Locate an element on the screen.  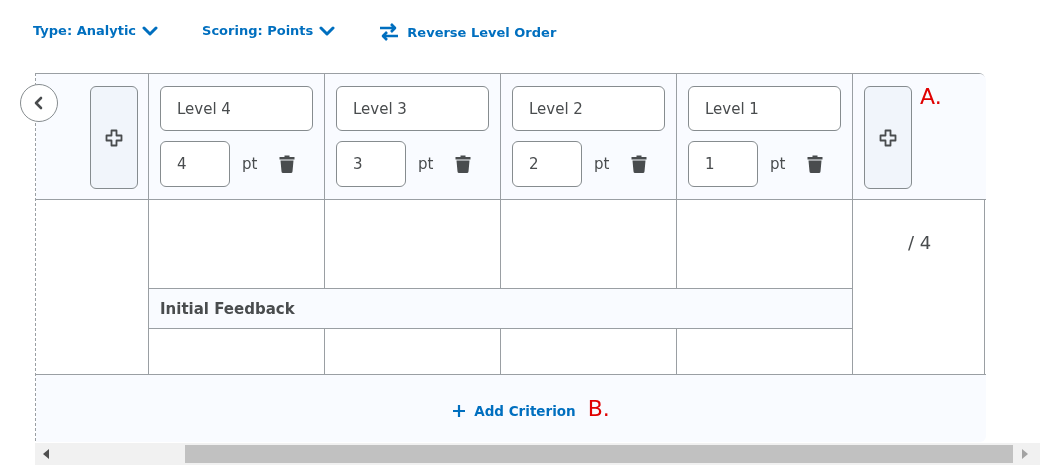
scroll-left-icon is located at coordinates (46, 454).